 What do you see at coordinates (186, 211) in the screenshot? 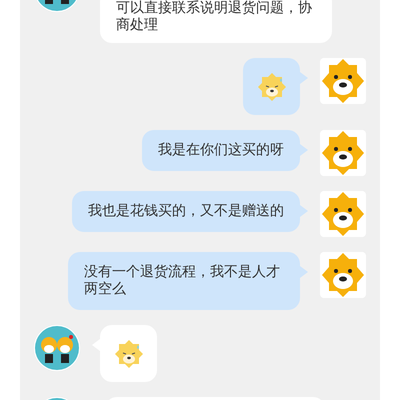
I see `message-text: 我也是花钱买的，又不是赠送的` at bounding box center [186, 211].